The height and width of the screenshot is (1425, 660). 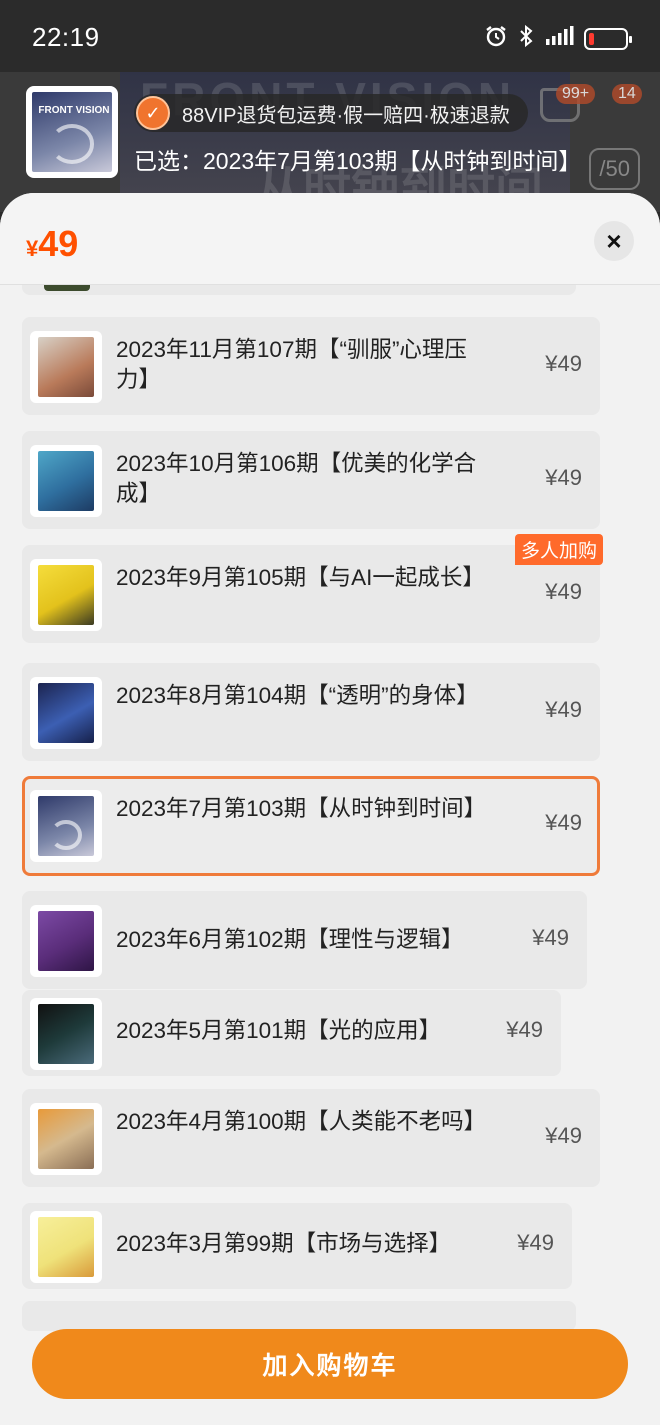 I want to click on variant-item: 2023年6月第102期【理性与逻辑】 ¥49, so click(x=304, y=940).